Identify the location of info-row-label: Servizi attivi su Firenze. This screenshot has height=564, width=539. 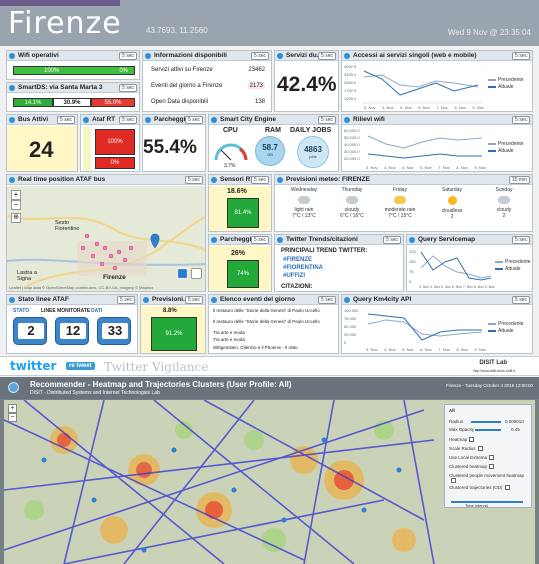
(182, 70).